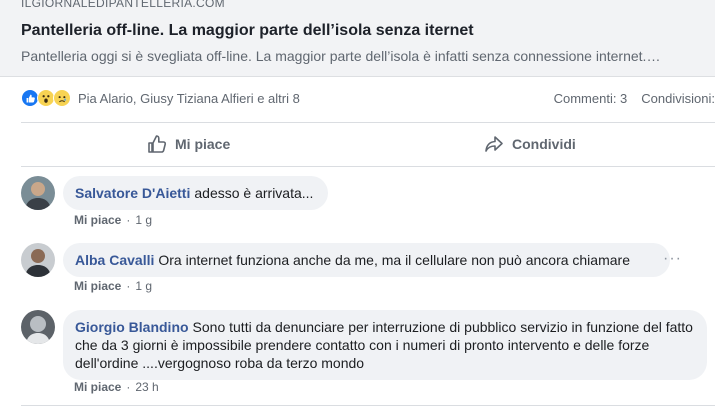 The height and width of the screenshot is (412, 715). I want to click on like-button: Mi piace, so click(188, 144).